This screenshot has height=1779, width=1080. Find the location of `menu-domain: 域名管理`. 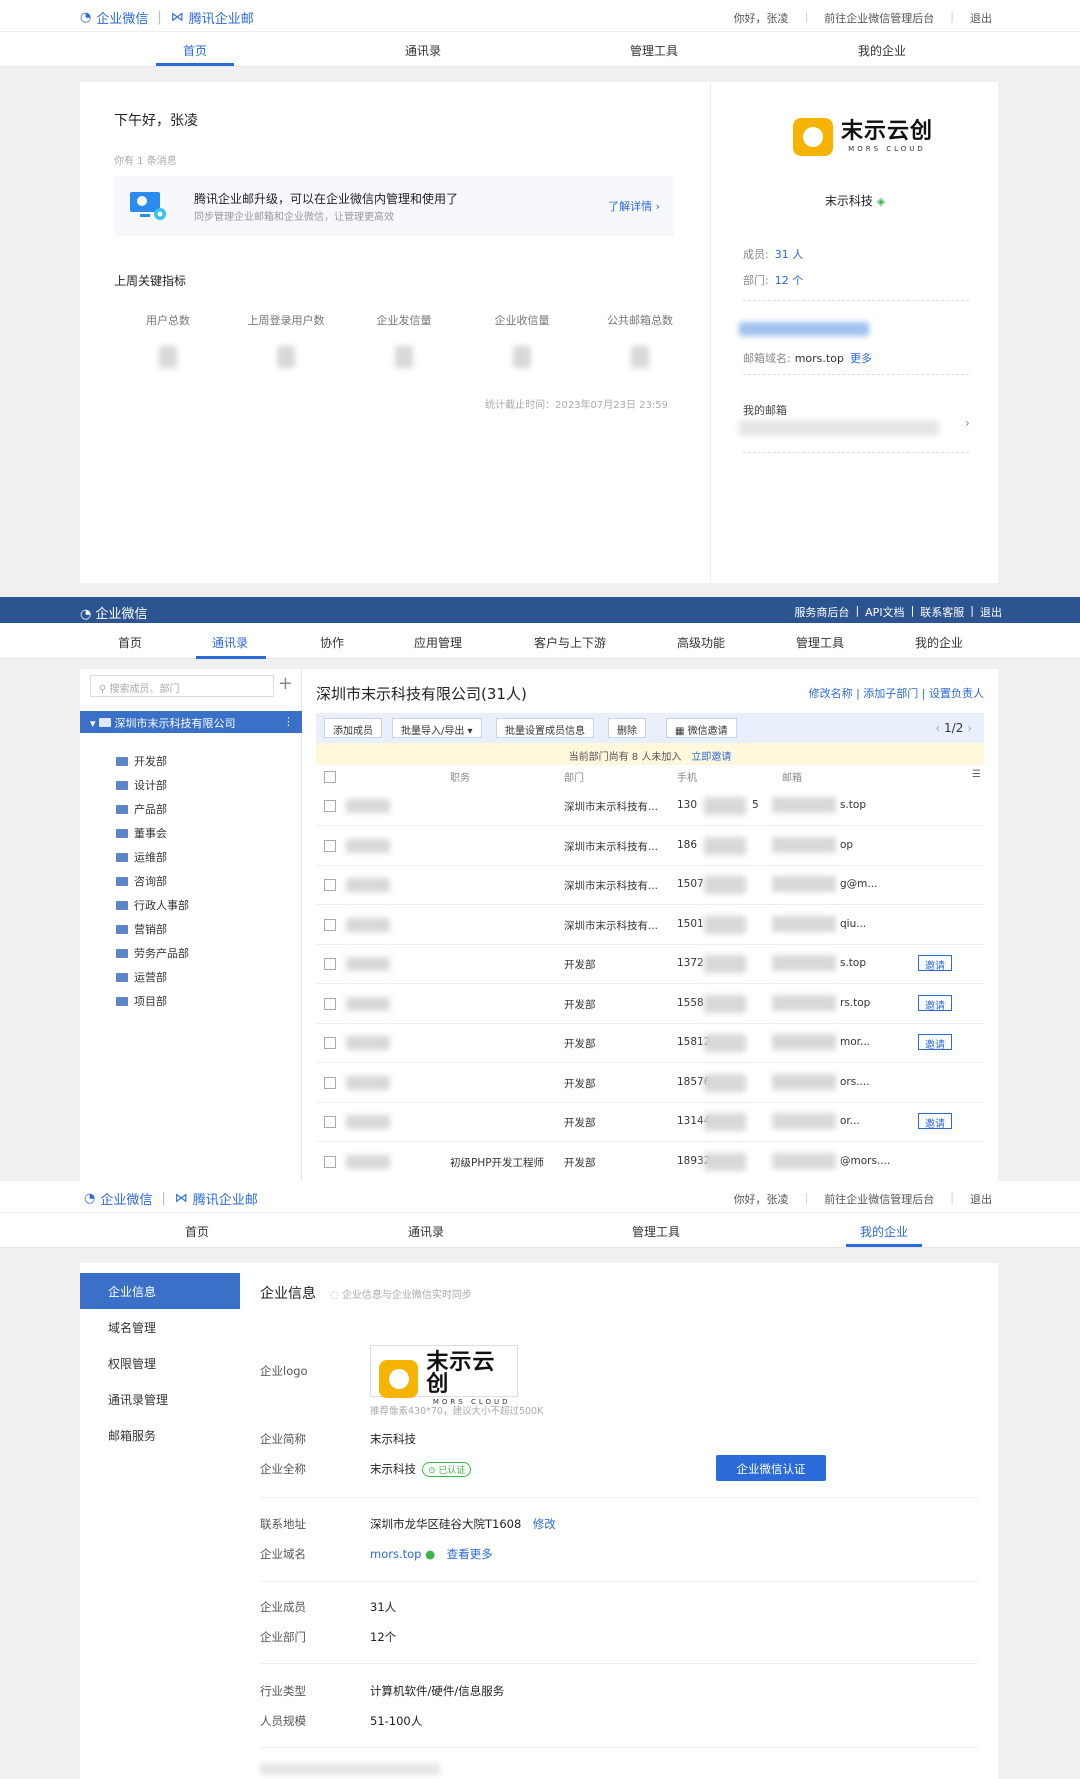

menu-domain: 域名管理 is located at coordinates (160, 1327).